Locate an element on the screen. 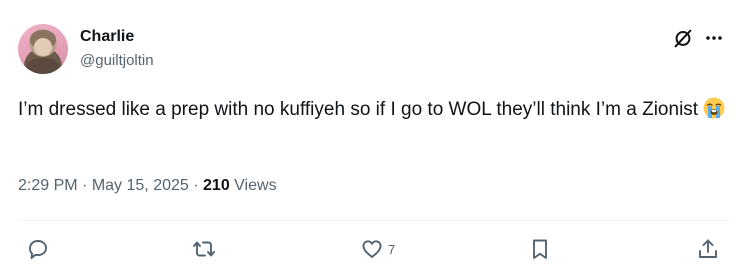 Image resolution: width=747 pixels, height=280 pixels. avatar-body is located at coordinates (43, 66).